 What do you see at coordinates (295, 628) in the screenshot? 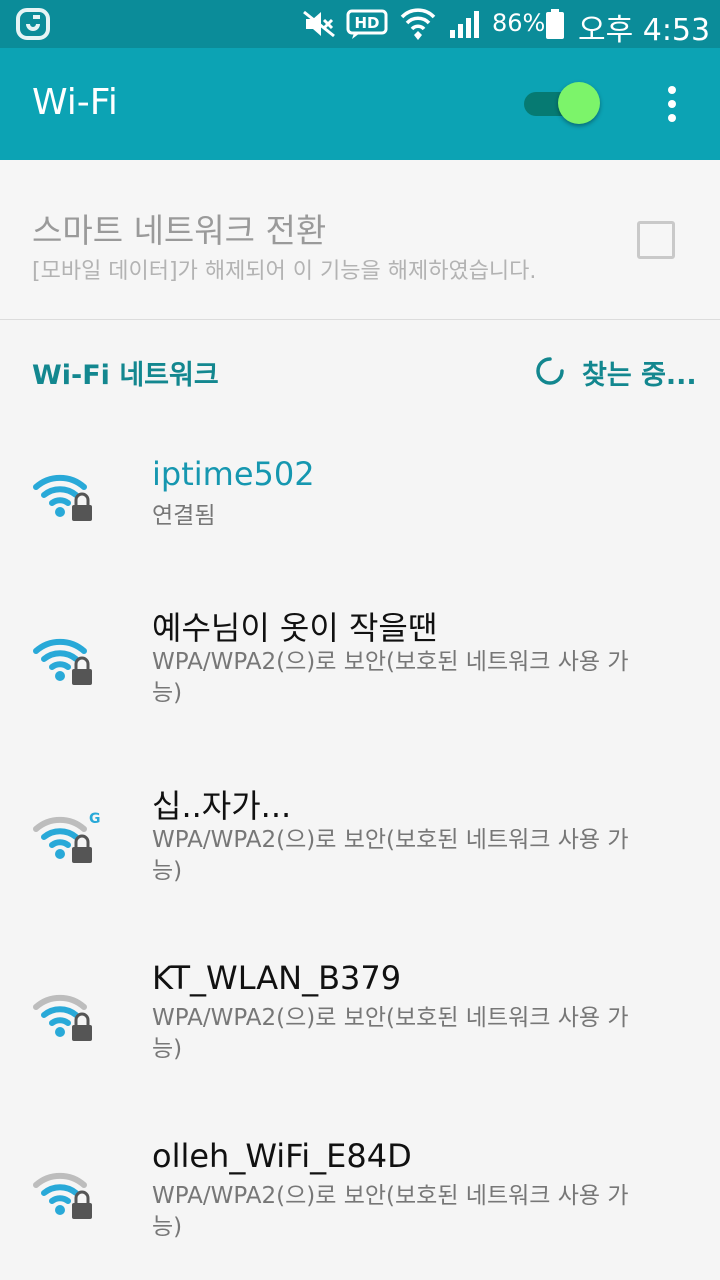
I see `network-name: 예수님이 옷이 작을땐` at bounding box center [295, 628].